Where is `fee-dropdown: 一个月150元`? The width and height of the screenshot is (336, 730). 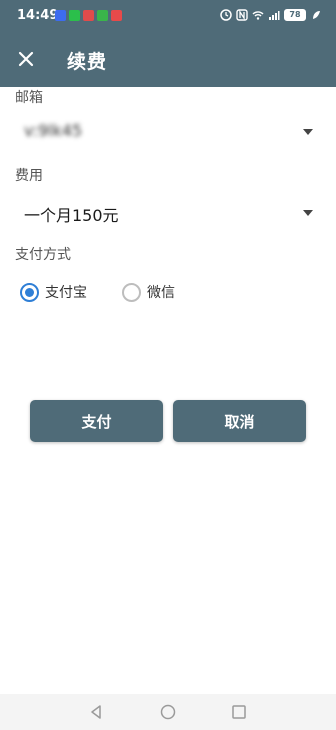
fee-dropdown: 一个月150元 is located at coordinates (168, 213).